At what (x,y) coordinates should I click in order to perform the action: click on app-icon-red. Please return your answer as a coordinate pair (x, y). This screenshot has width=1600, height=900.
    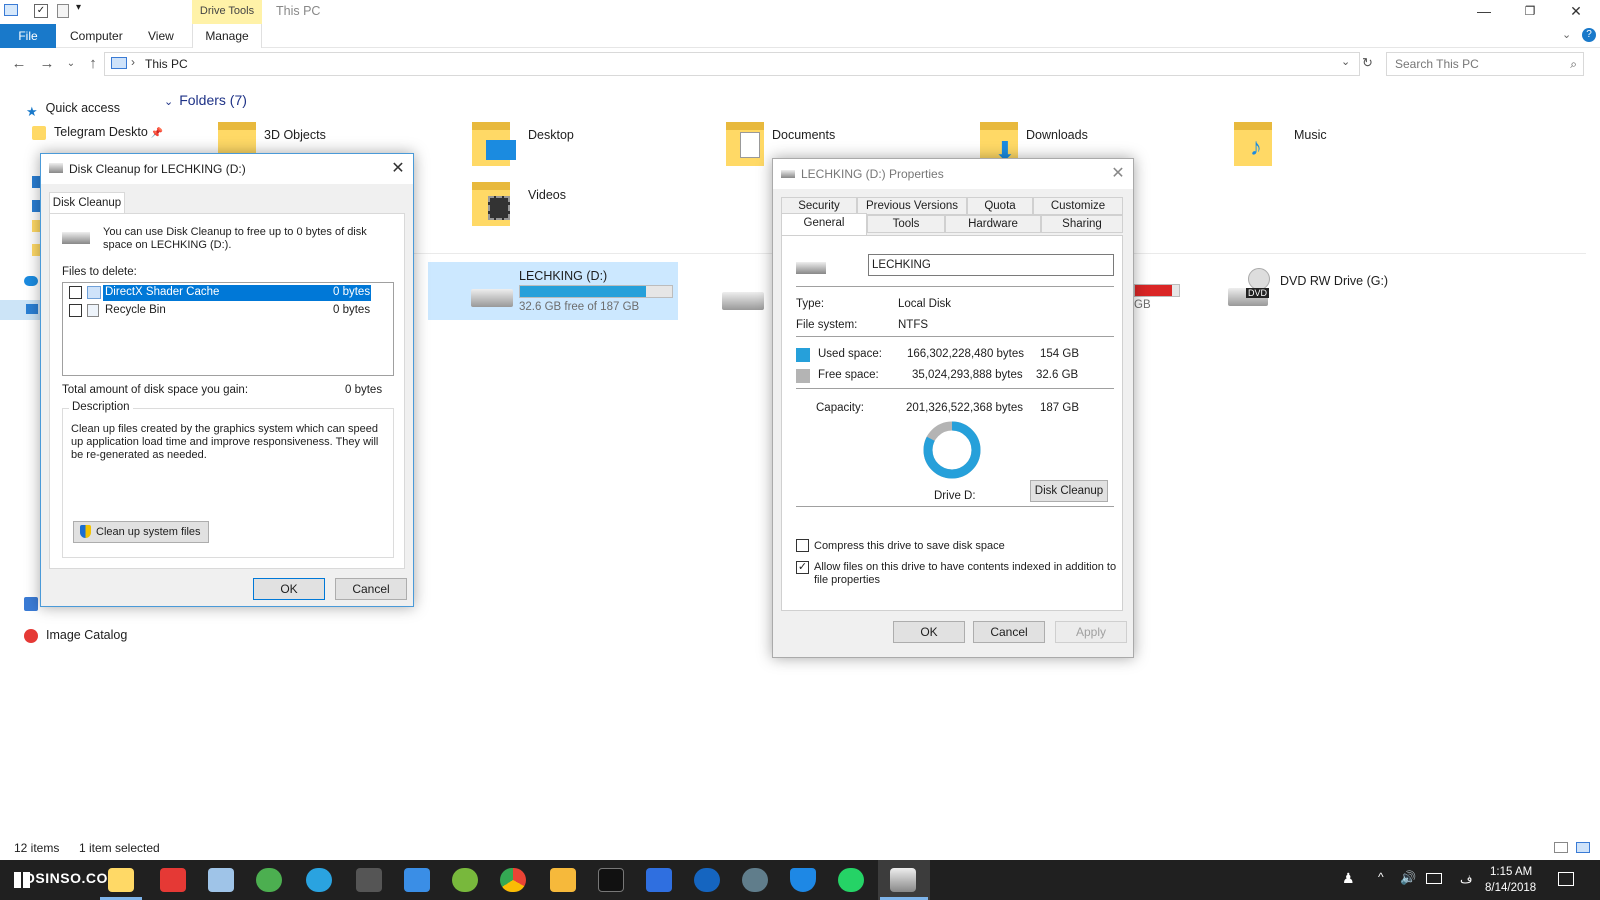
    Looking at the image, I should click on (173, 880).